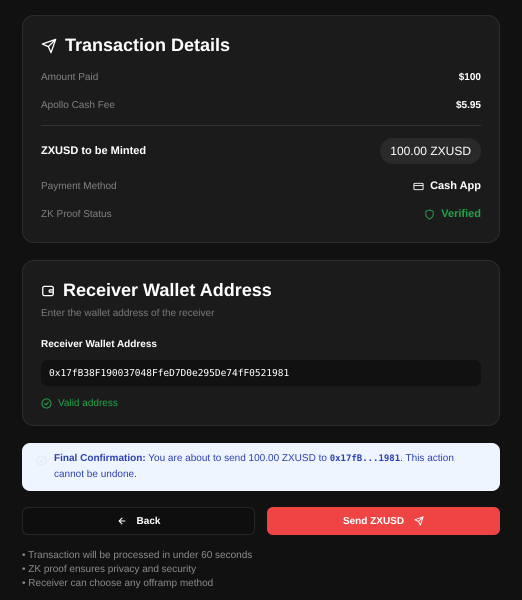 The height and width of the screenshot is (600, 522). What do you see at coordinates (167, 290) in the screenshot?
I see `card-title: Receiver Wallet Address` at bounding box center [167, 290].